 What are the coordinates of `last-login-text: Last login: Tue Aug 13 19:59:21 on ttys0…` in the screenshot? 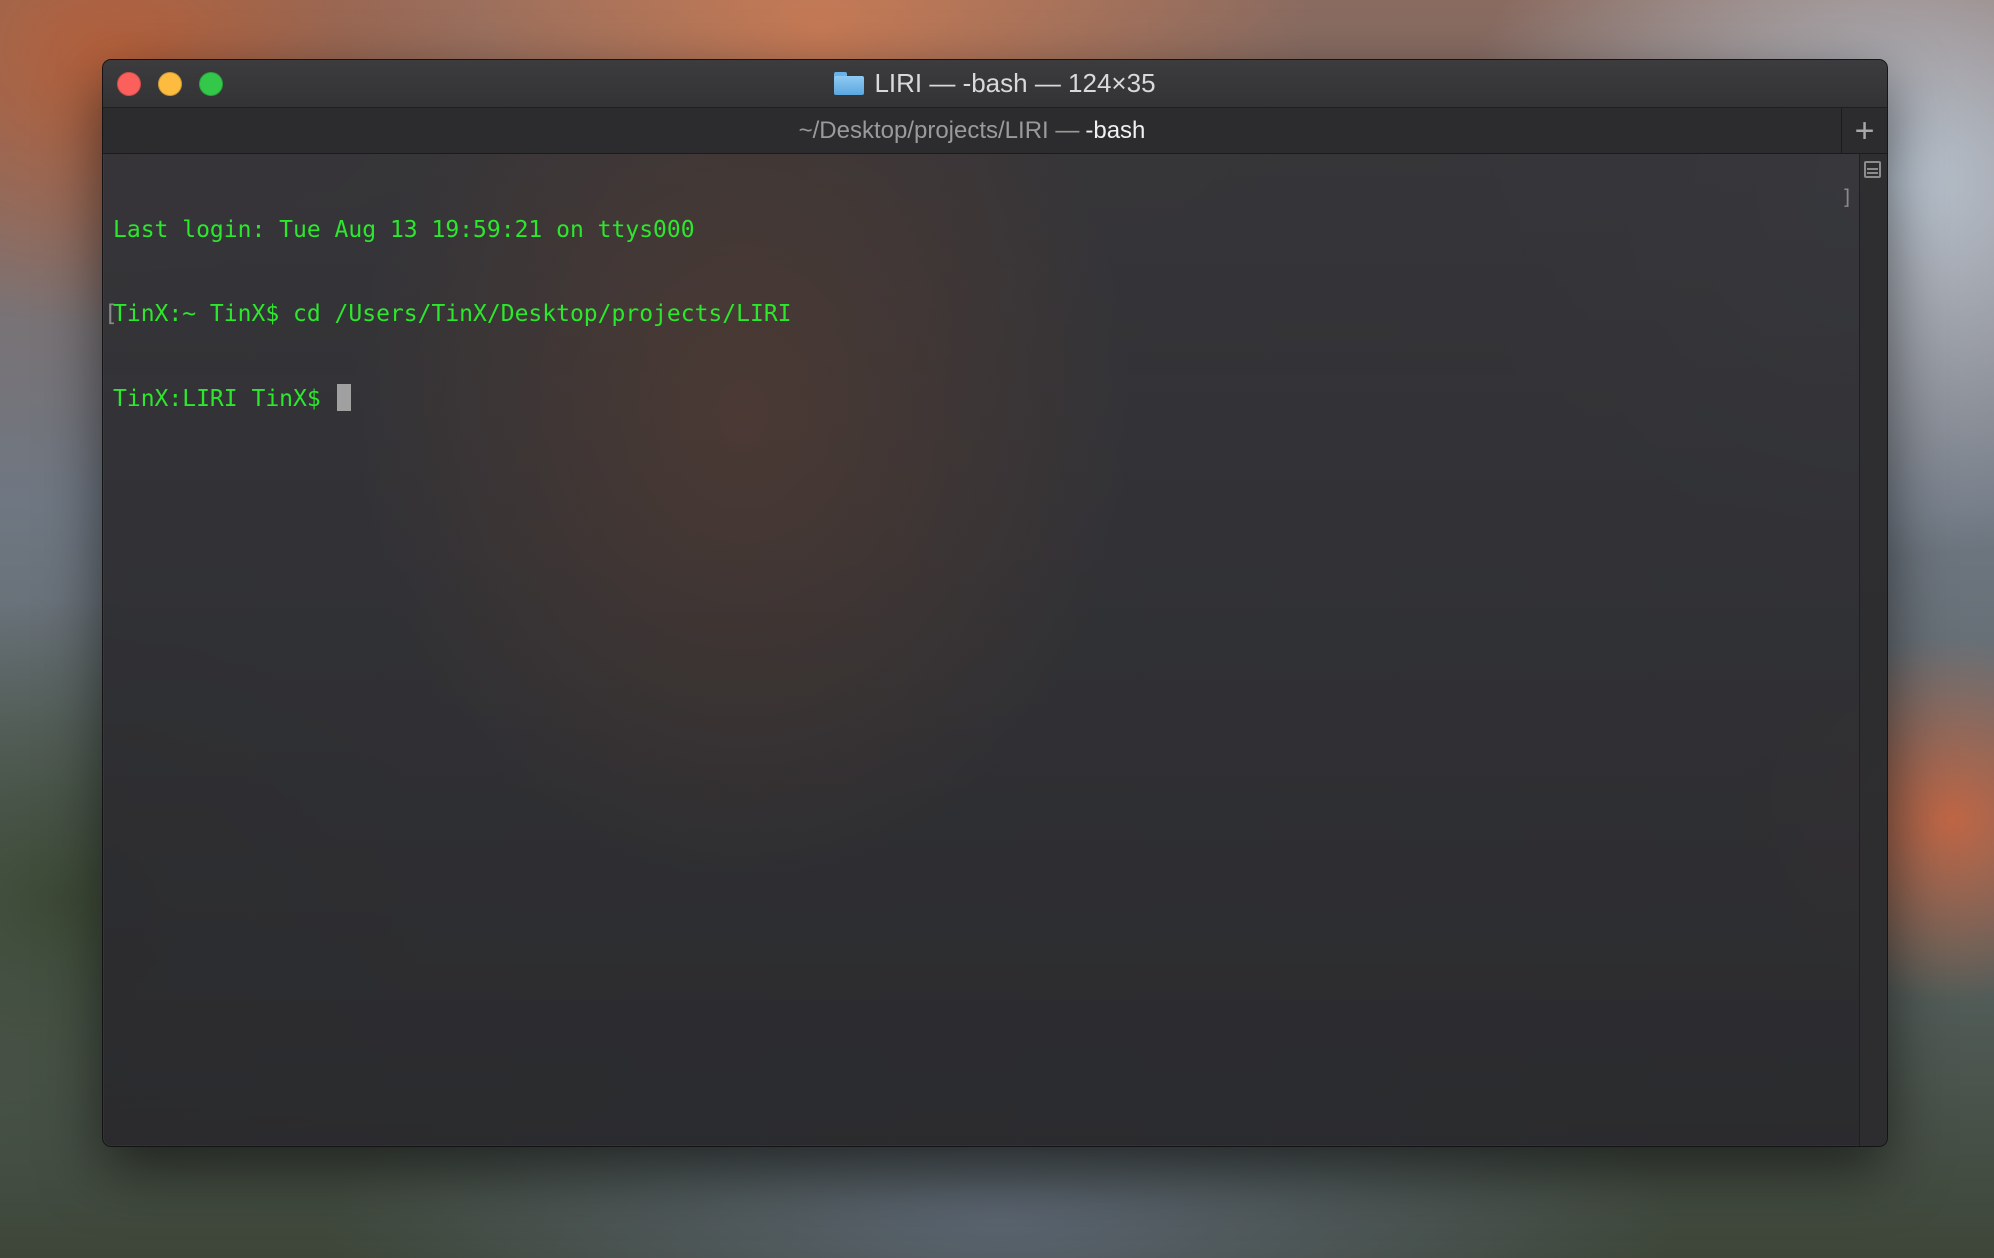 It's located at (404, 230).